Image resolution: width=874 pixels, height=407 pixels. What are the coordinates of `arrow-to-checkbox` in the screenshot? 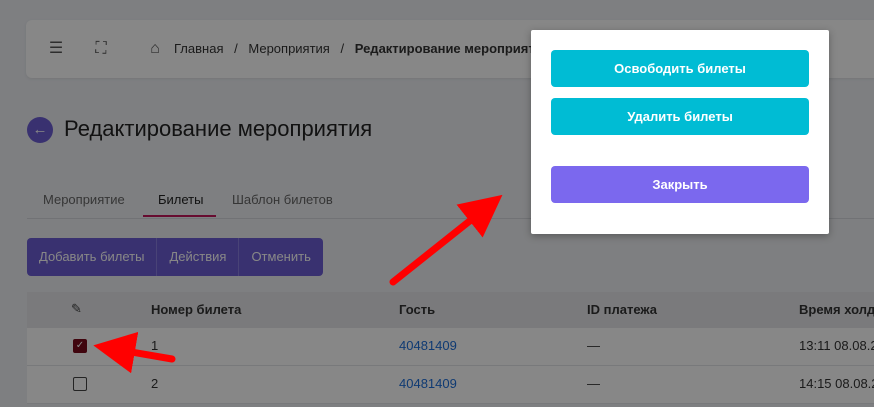 It's located at (134, 352).